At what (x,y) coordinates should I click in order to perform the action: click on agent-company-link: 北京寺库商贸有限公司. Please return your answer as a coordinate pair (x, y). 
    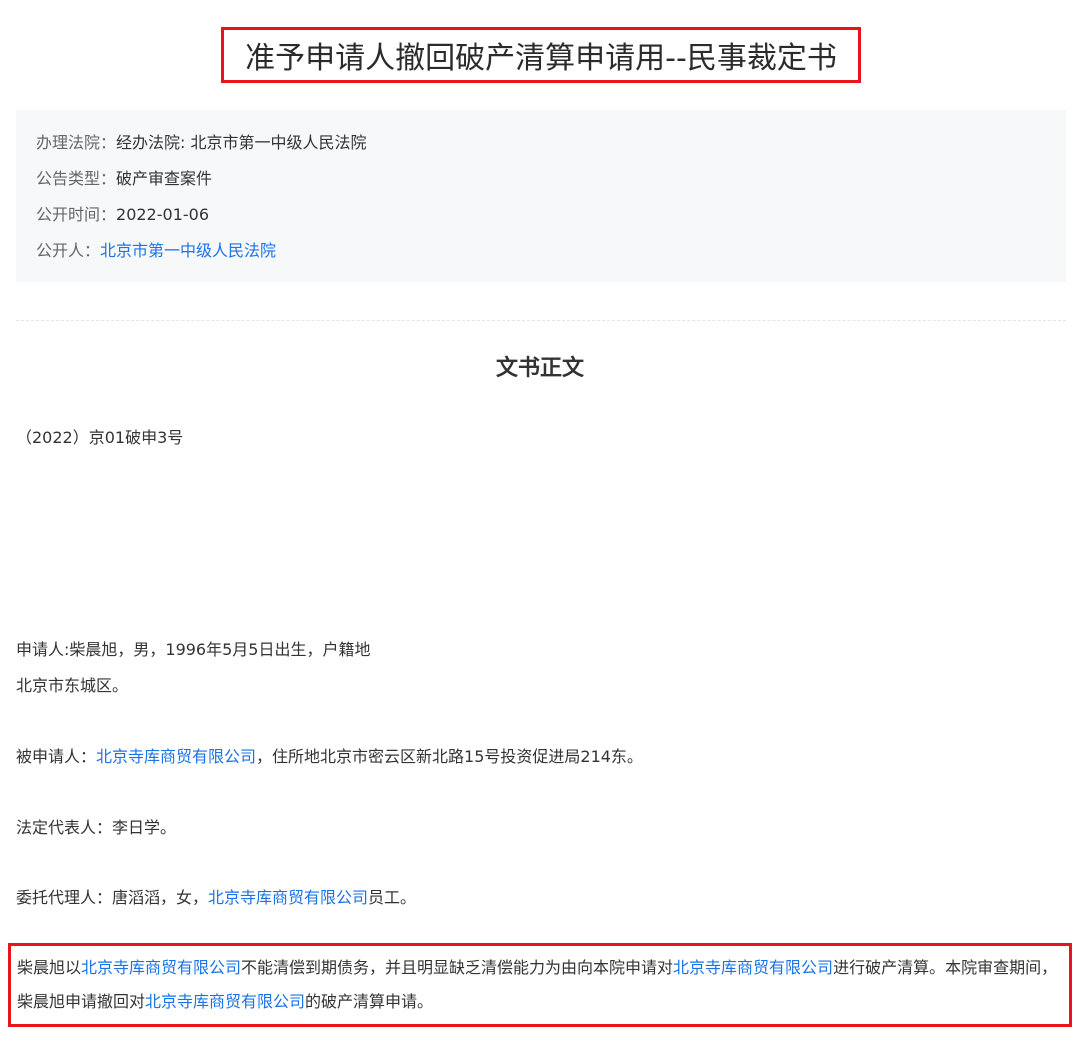
    Looking at the image, I should click on (288, 897).